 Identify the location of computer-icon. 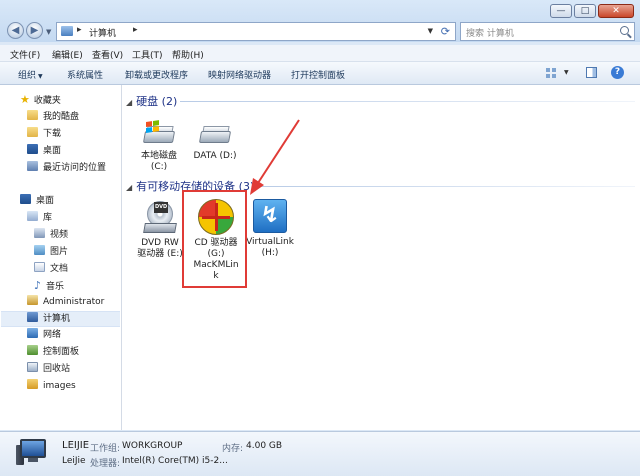
(32, 452).